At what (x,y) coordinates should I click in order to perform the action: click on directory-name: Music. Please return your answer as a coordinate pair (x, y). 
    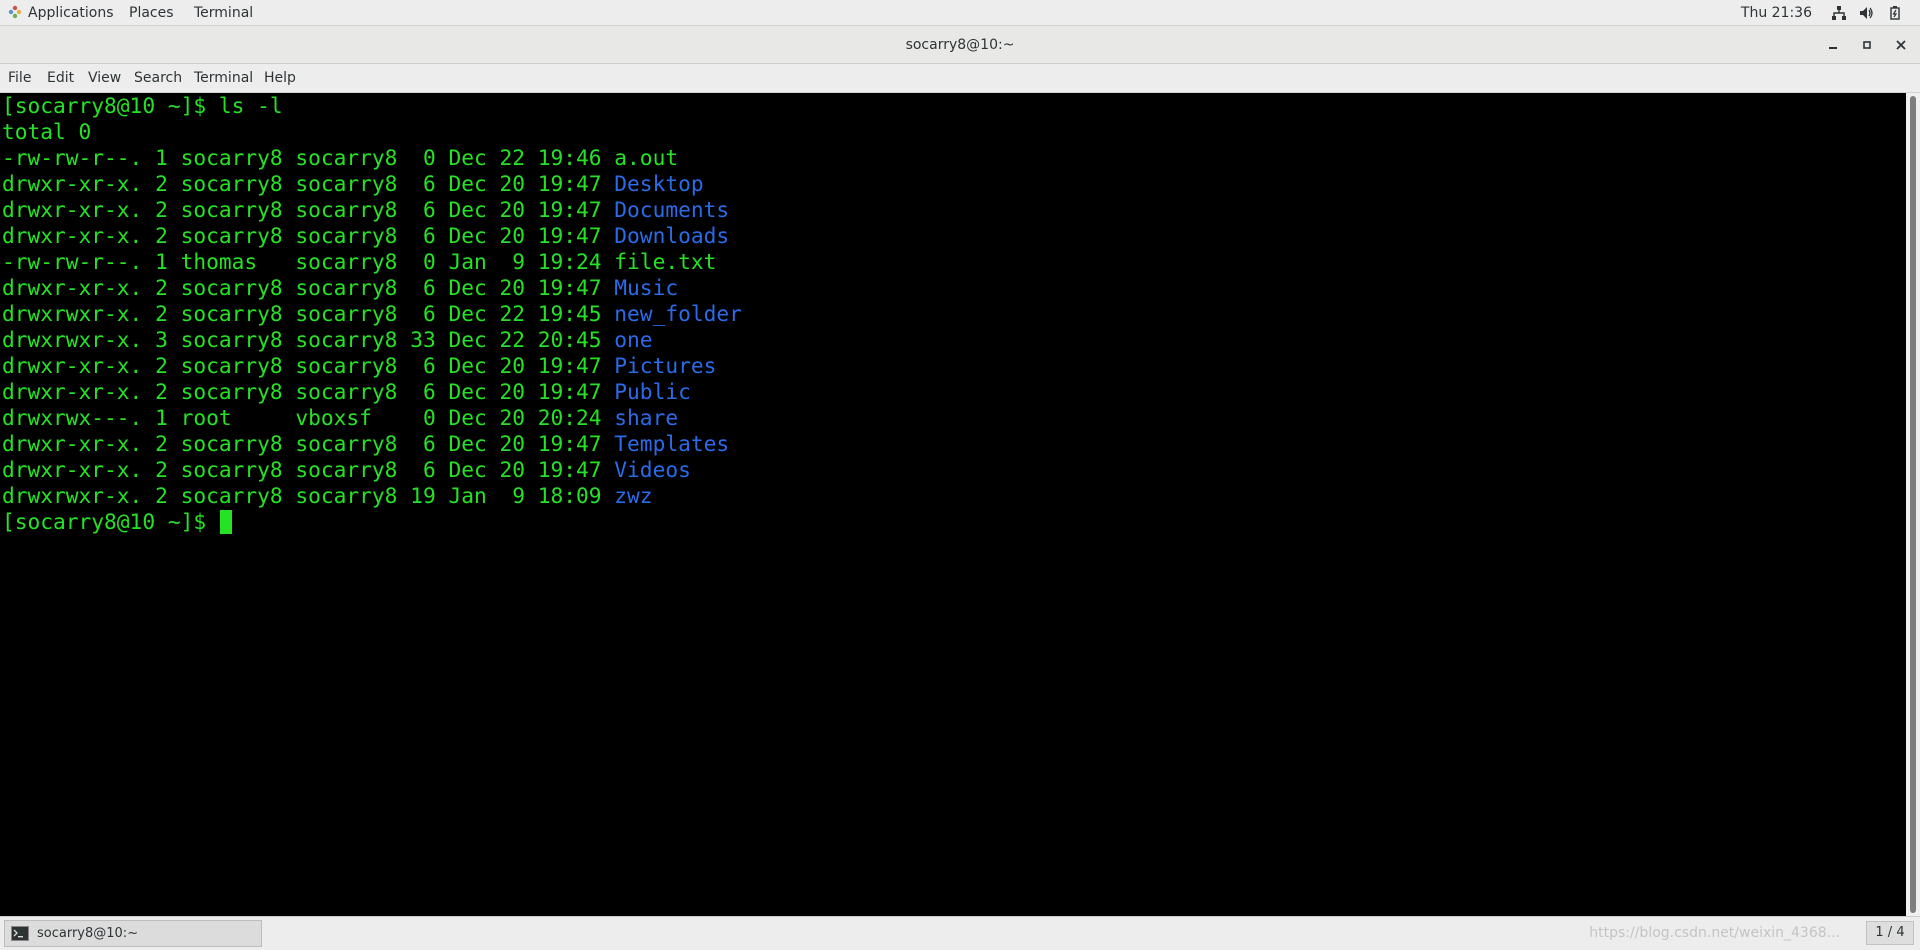
    Looking at the image, I should click on (646, 287).